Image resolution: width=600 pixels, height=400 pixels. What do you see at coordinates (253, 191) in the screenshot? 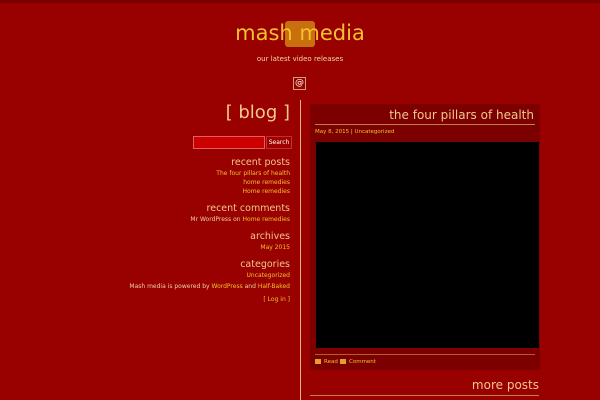
I see `recent-post-link: Home remedies` at bounding box center [253, 191].